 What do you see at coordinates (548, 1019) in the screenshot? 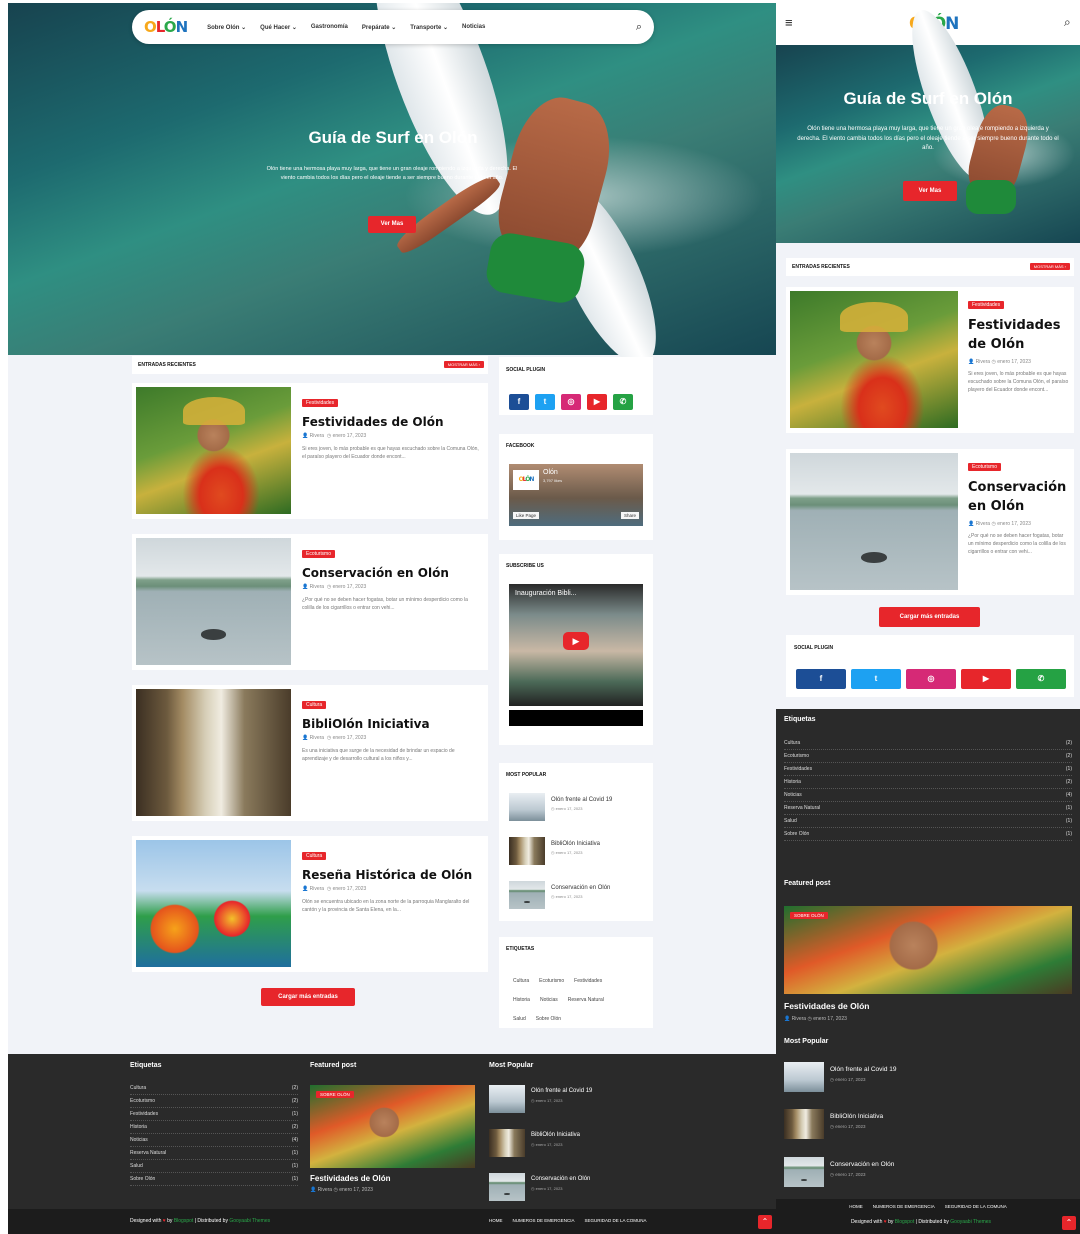
I see `tag-link: Sobre Olón` at bounding box center [548, 1019].